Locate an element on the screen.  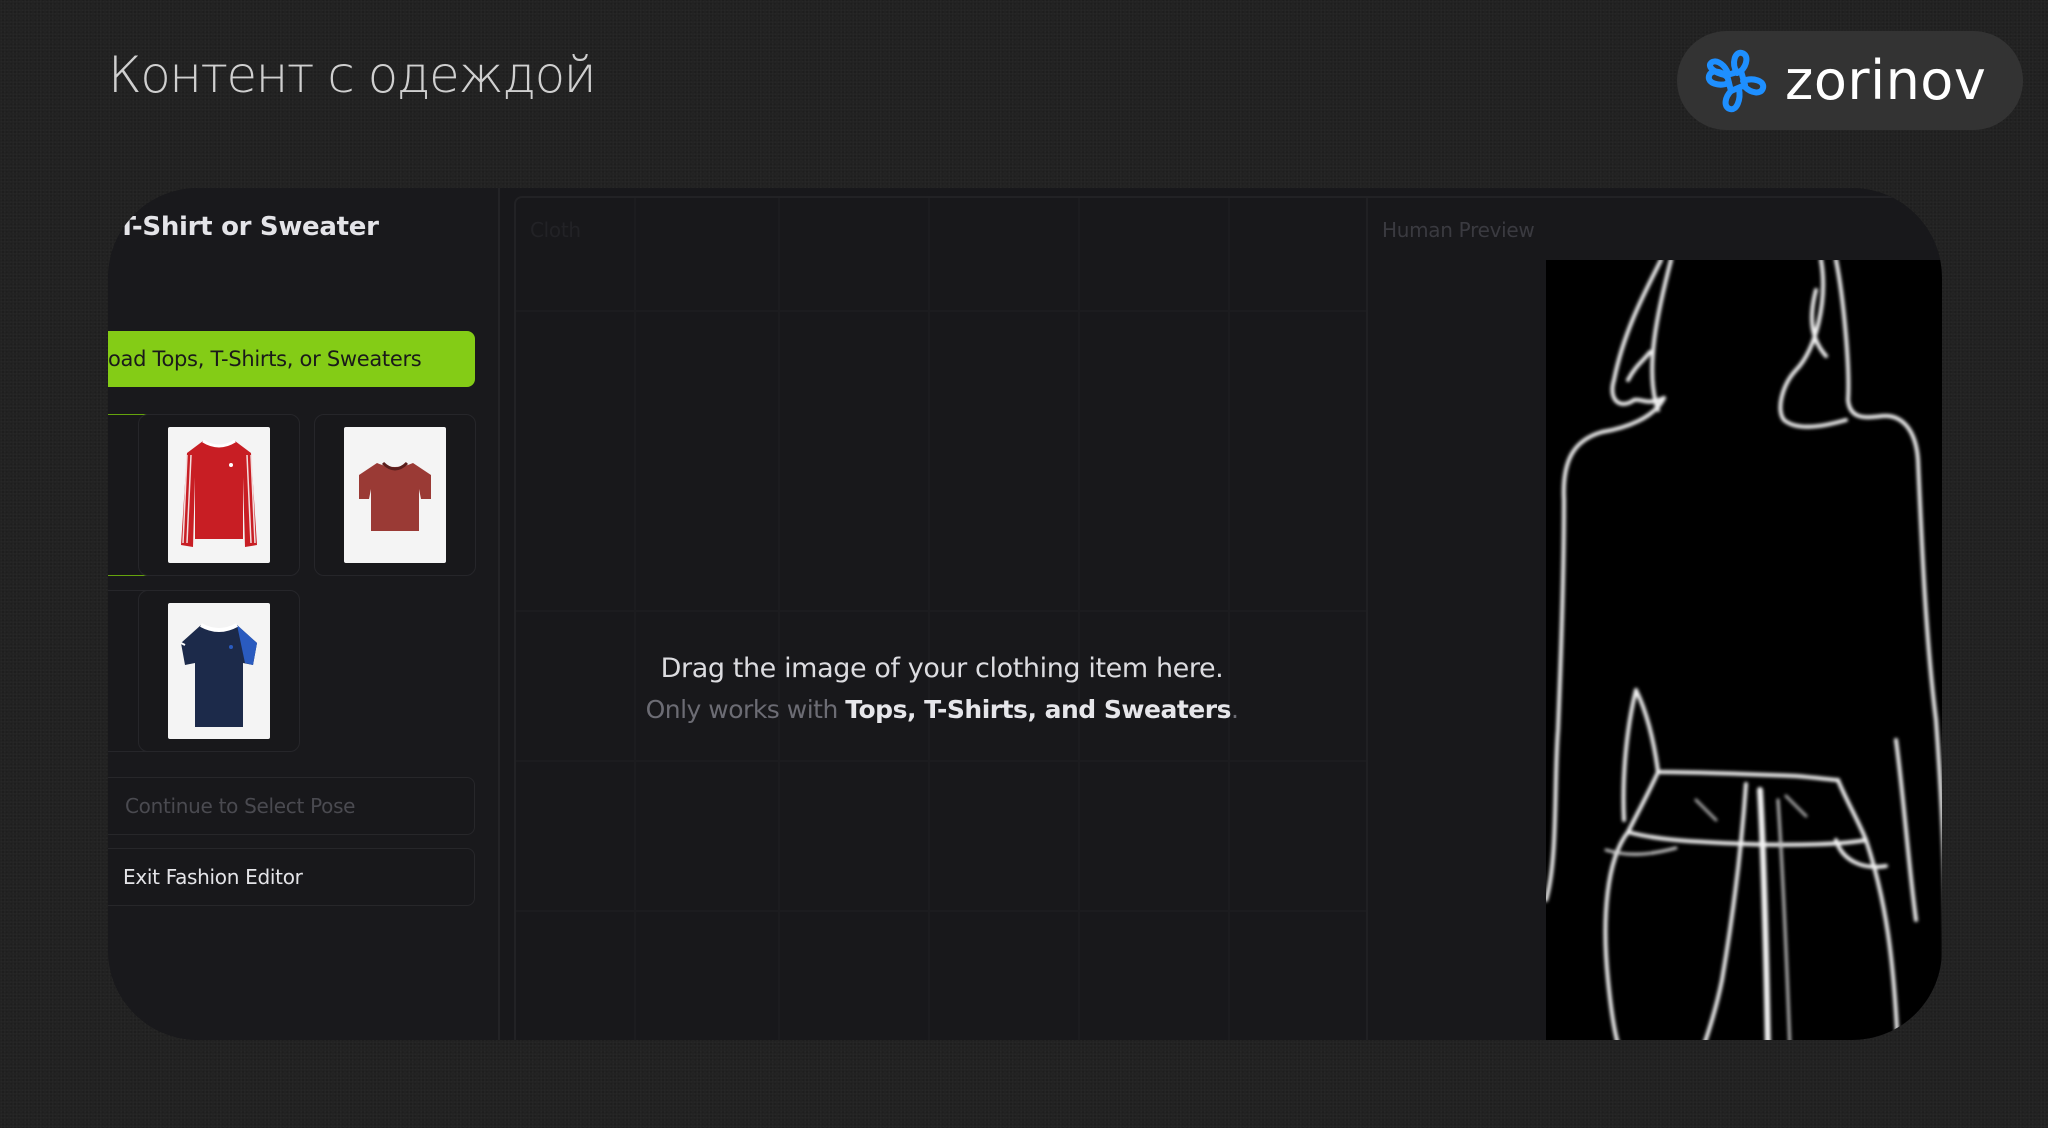
supported-types-text: Tops, T-Shirts, and Sweaters is located at coordinates (1038, 709).